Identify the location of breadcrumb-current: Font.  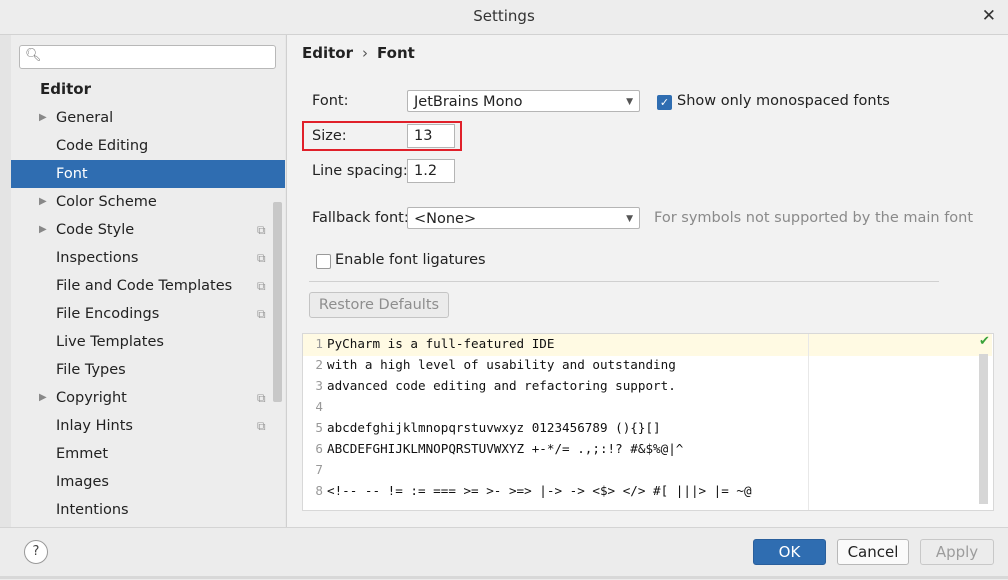
(396, 53).